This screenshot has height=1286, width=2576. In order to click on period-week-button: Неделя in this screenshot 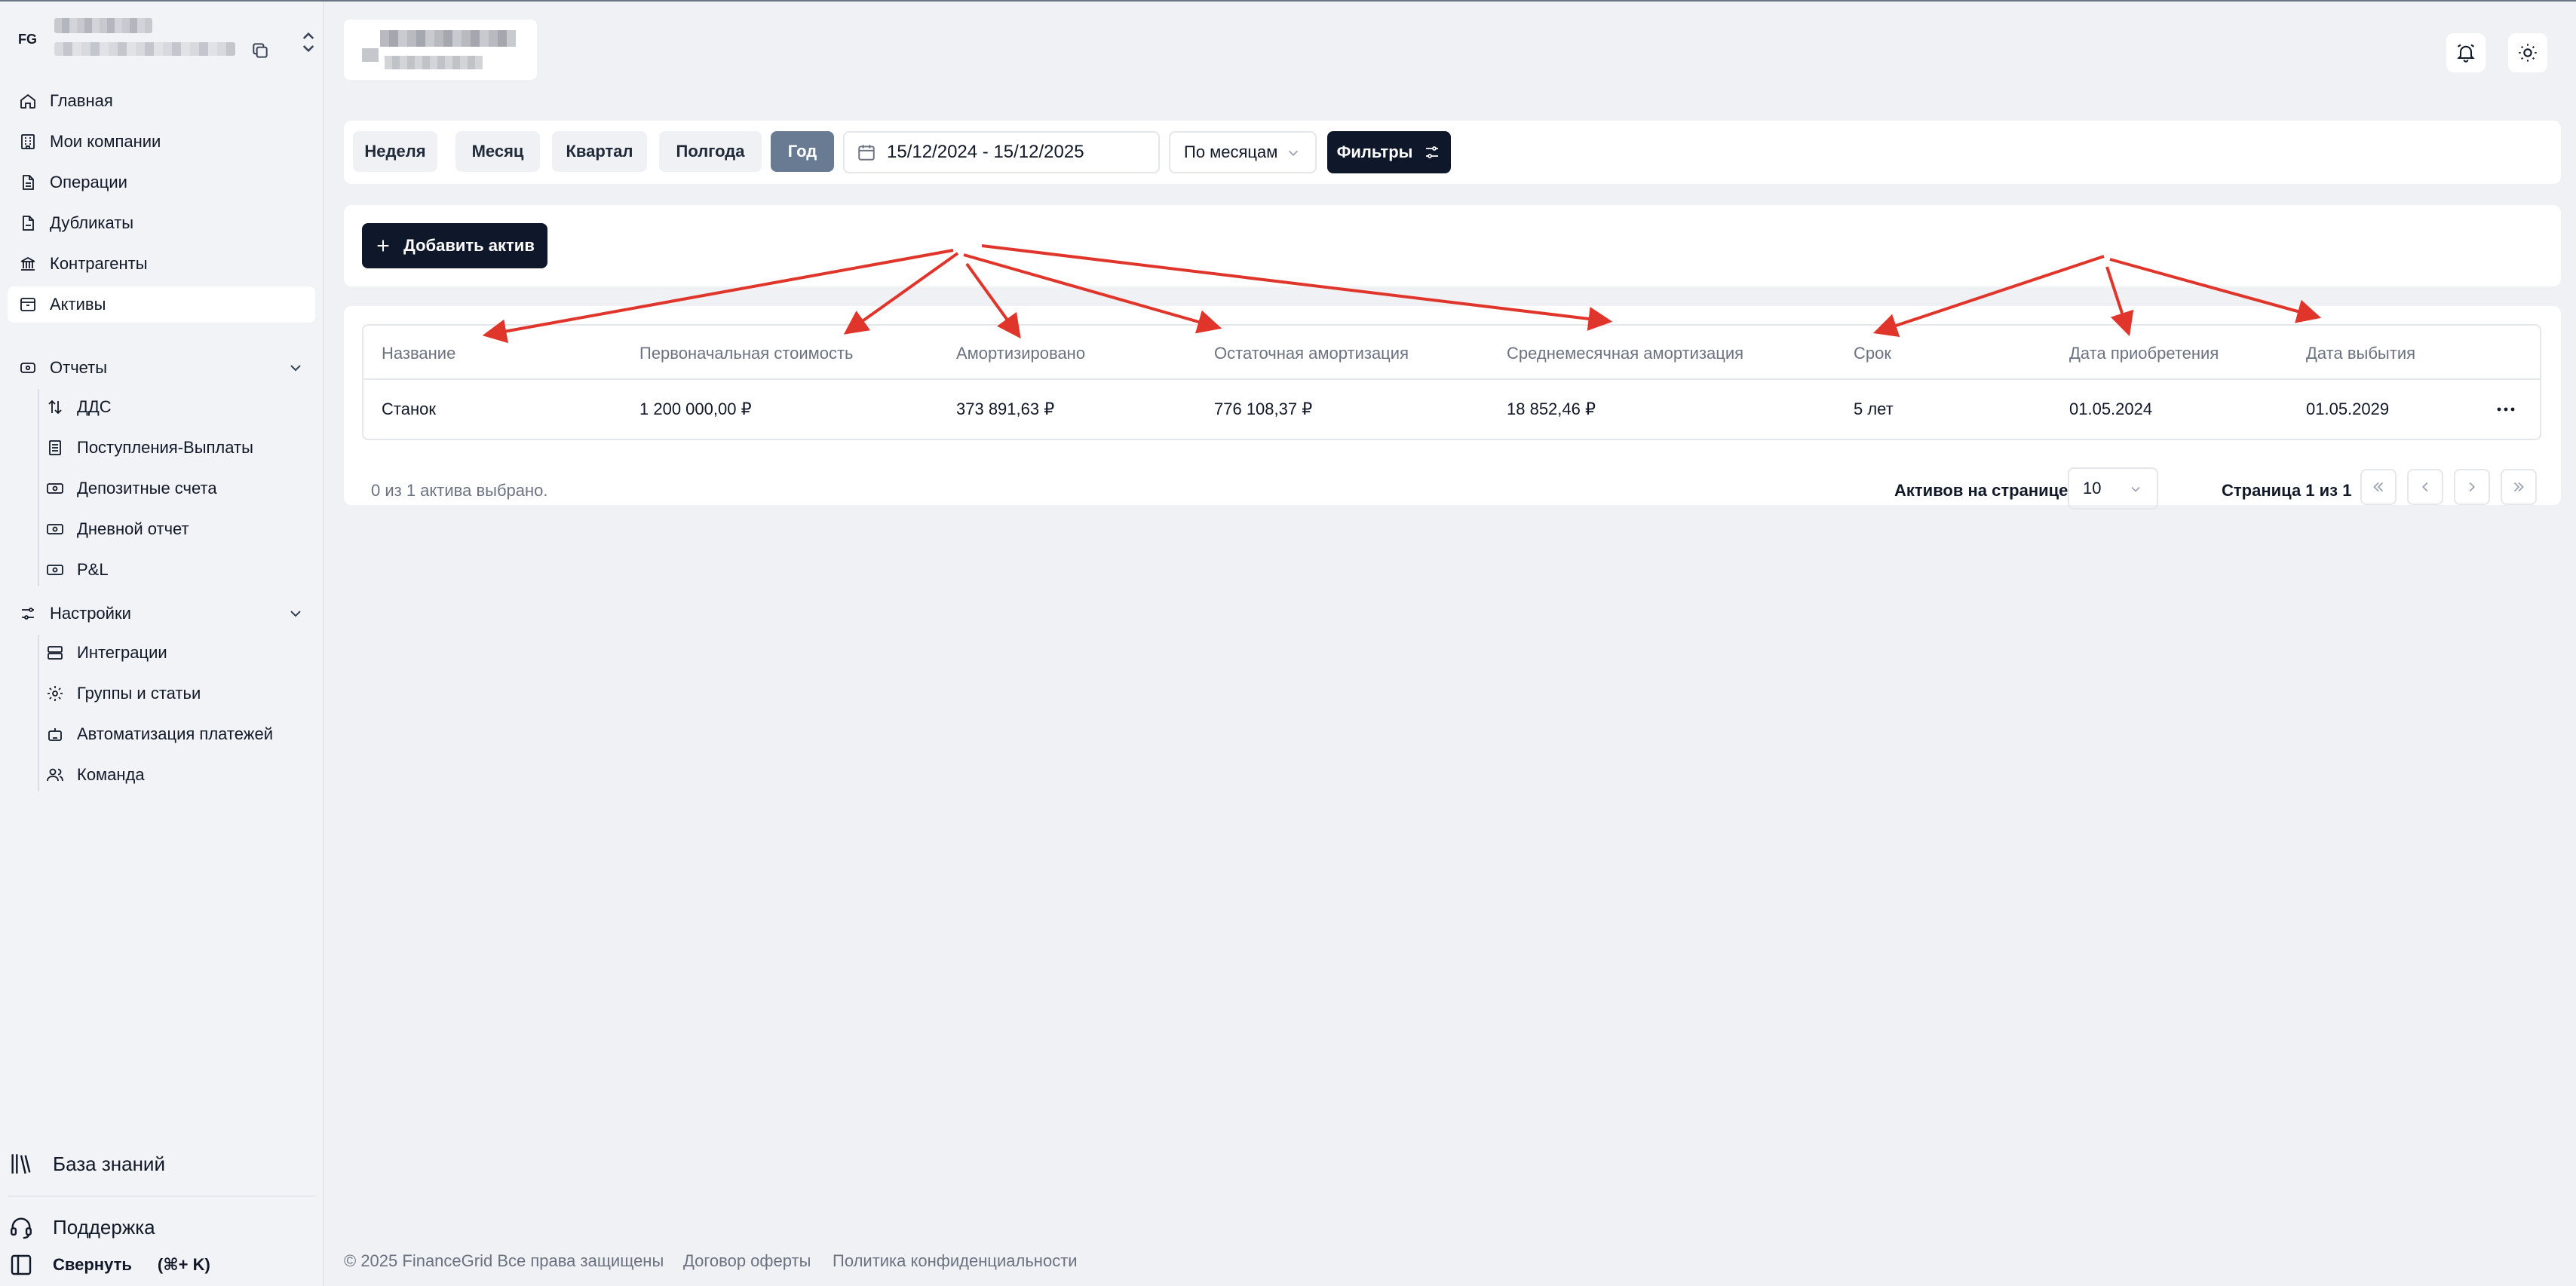, I will do `click(395, 152)`.